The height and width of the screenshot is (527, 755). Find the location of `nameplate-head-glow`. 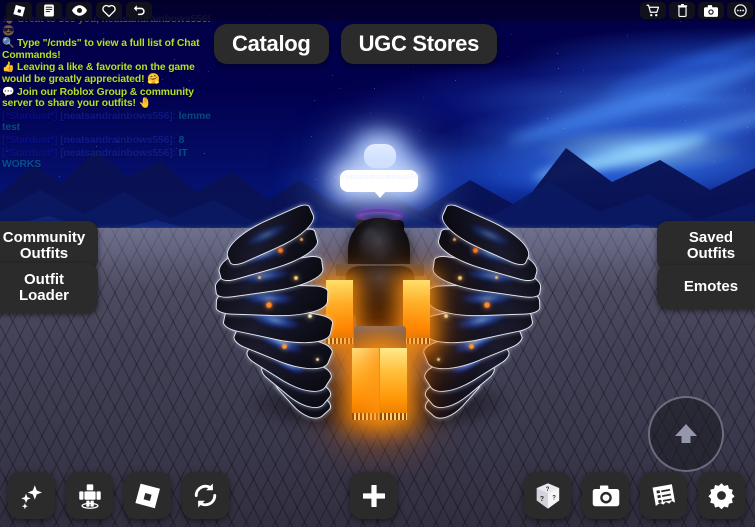

nameplate-head-glow is located at coordinates (380, 156).